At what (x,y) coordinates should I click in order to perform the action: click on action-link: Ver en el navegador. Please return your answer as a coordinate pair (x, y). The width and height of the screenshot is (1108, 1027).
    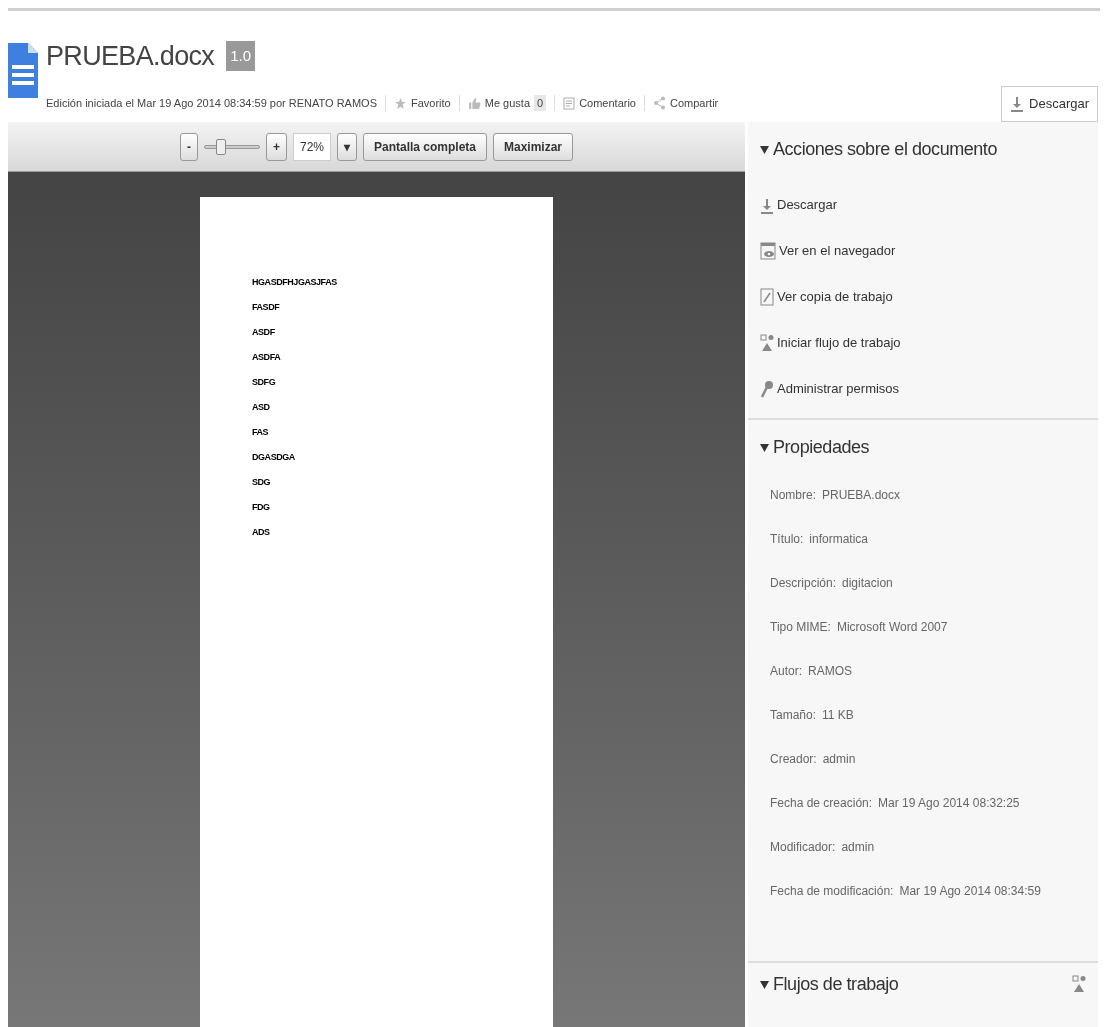
    Looking at the image, I should click on (837, 250).